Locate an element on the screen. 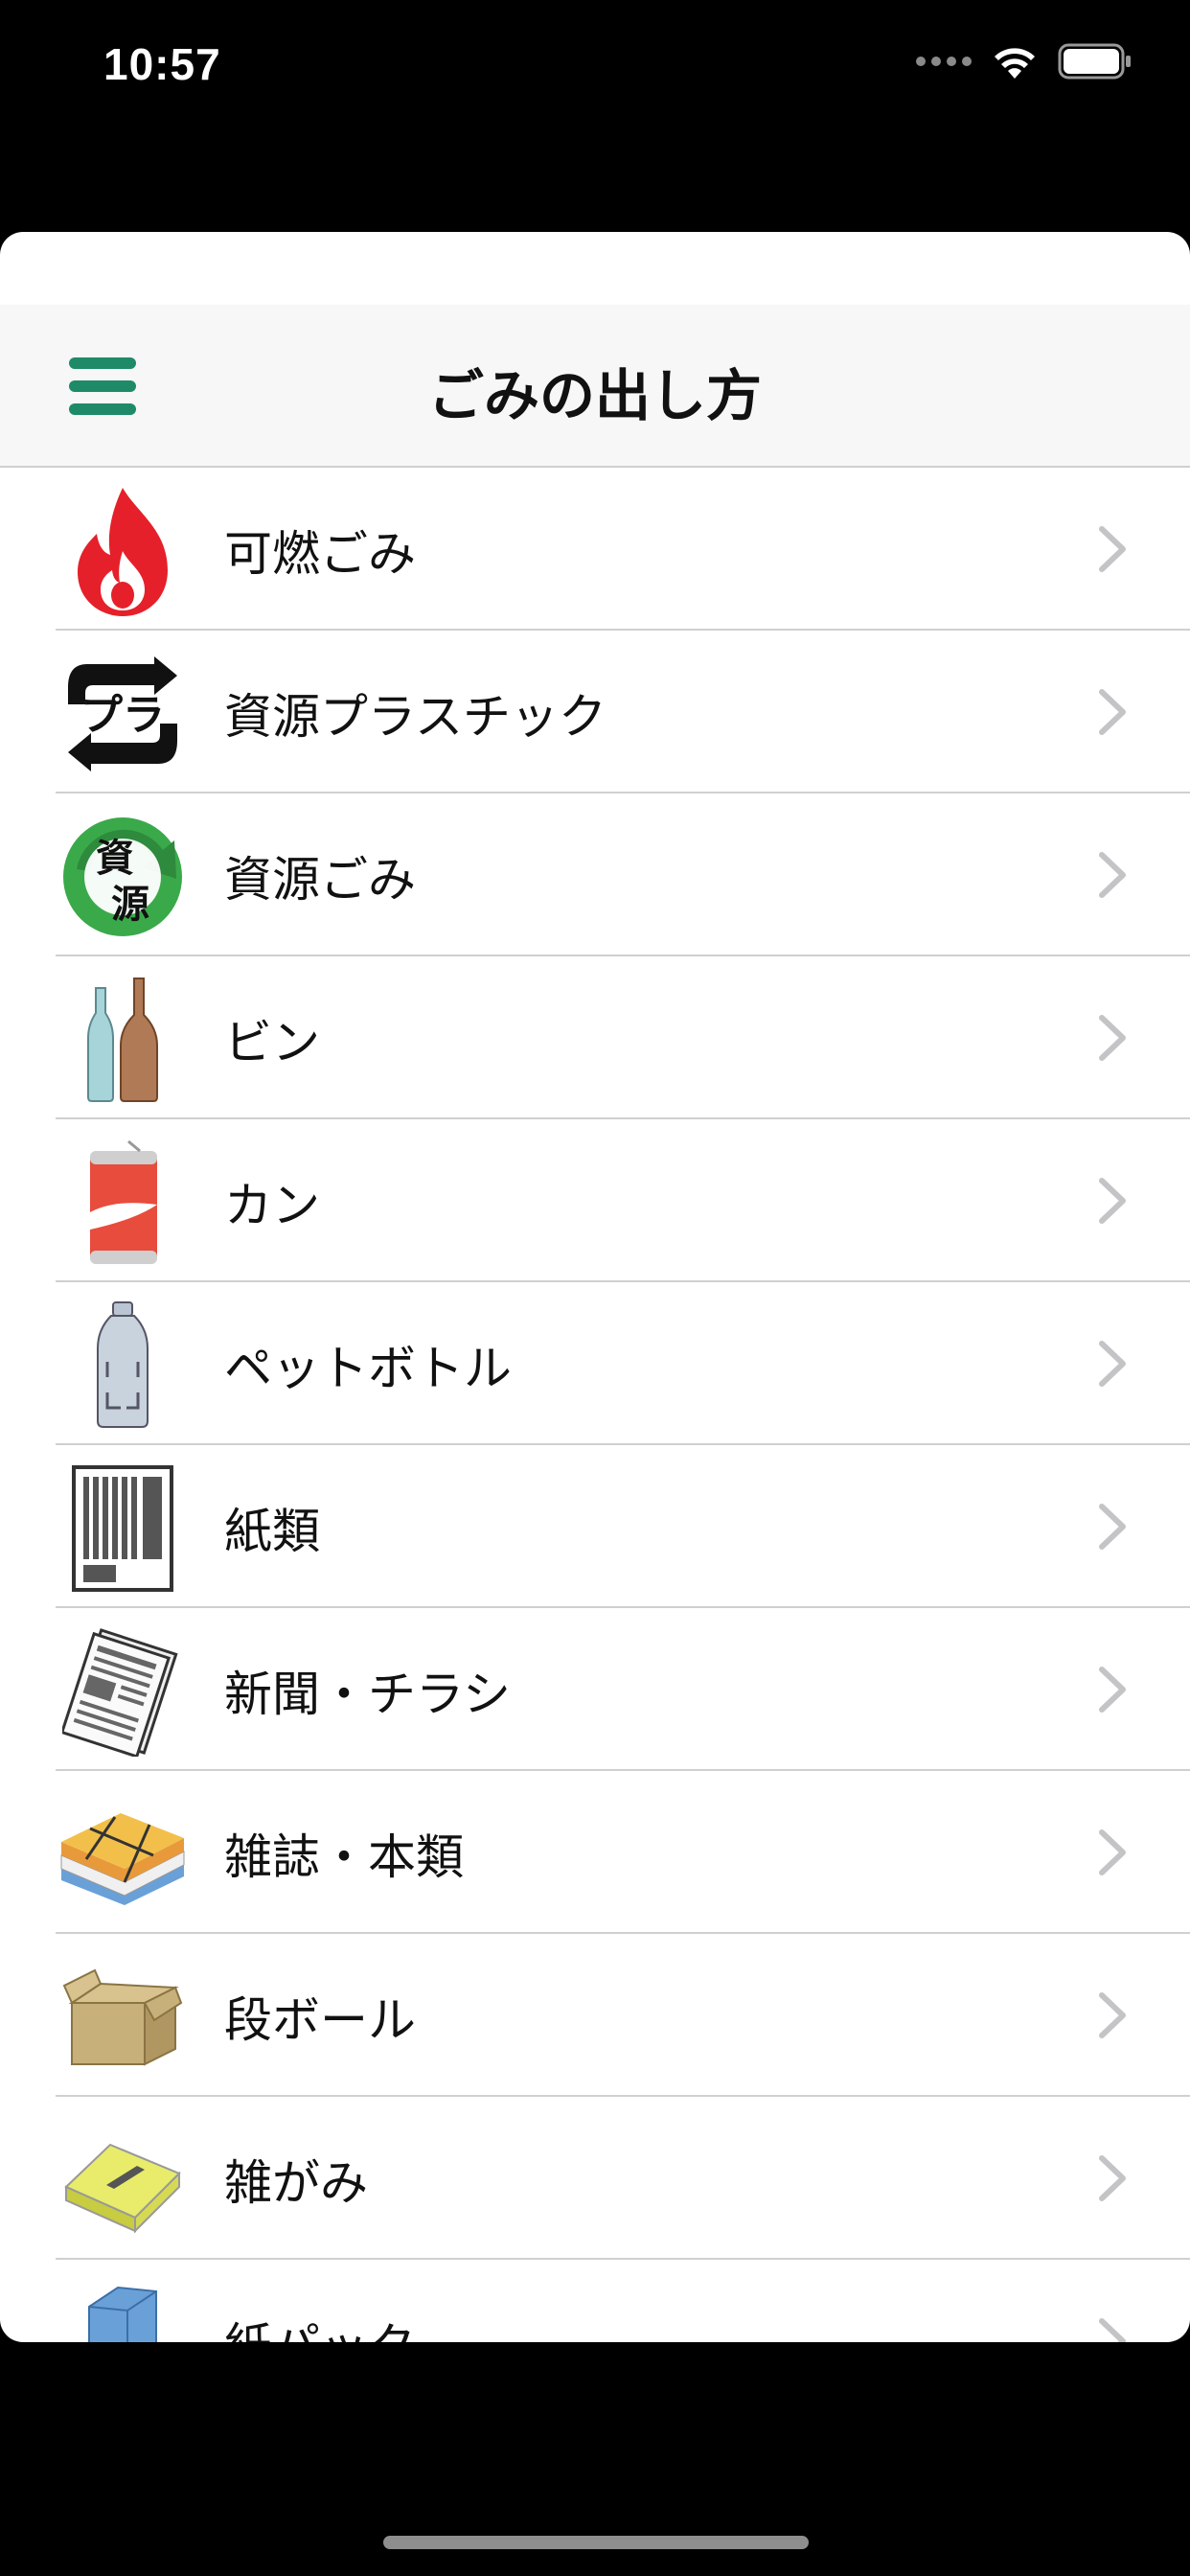 Image resolution: width=1190 pixels, height=2576 pixels. tissue-box-icon is located at coordinates (123, 2180).